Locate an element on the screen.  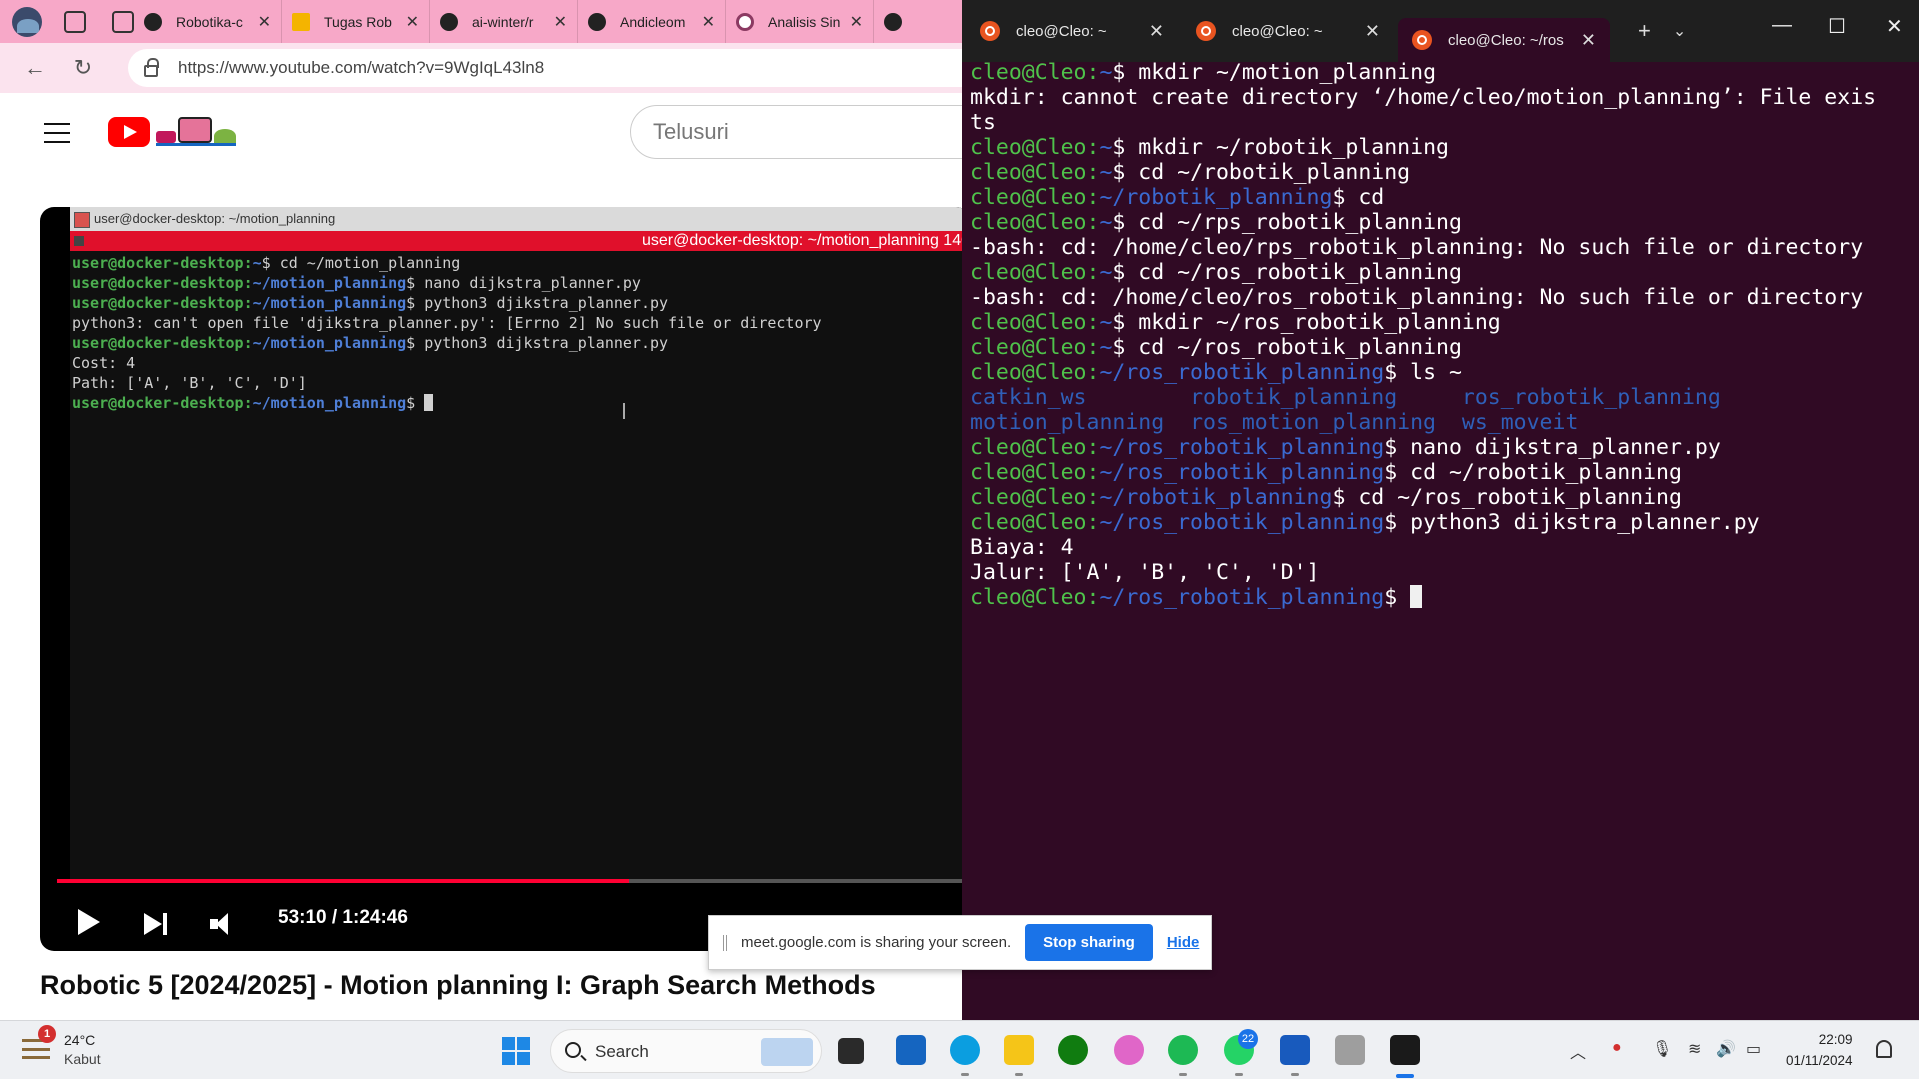
task-view-icon is located at coordinates (851, 1051).